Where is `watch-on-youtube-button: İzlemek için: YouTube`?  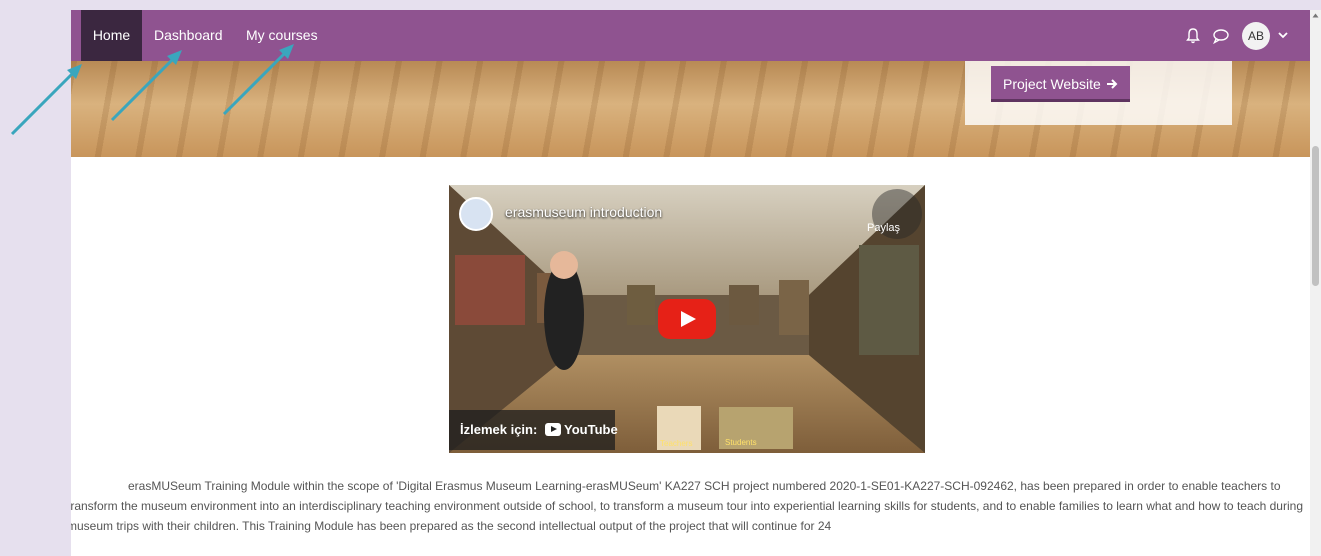
watch-on-youtube-button: İzlemek için: YouTube is located at coordinates (533, 430).